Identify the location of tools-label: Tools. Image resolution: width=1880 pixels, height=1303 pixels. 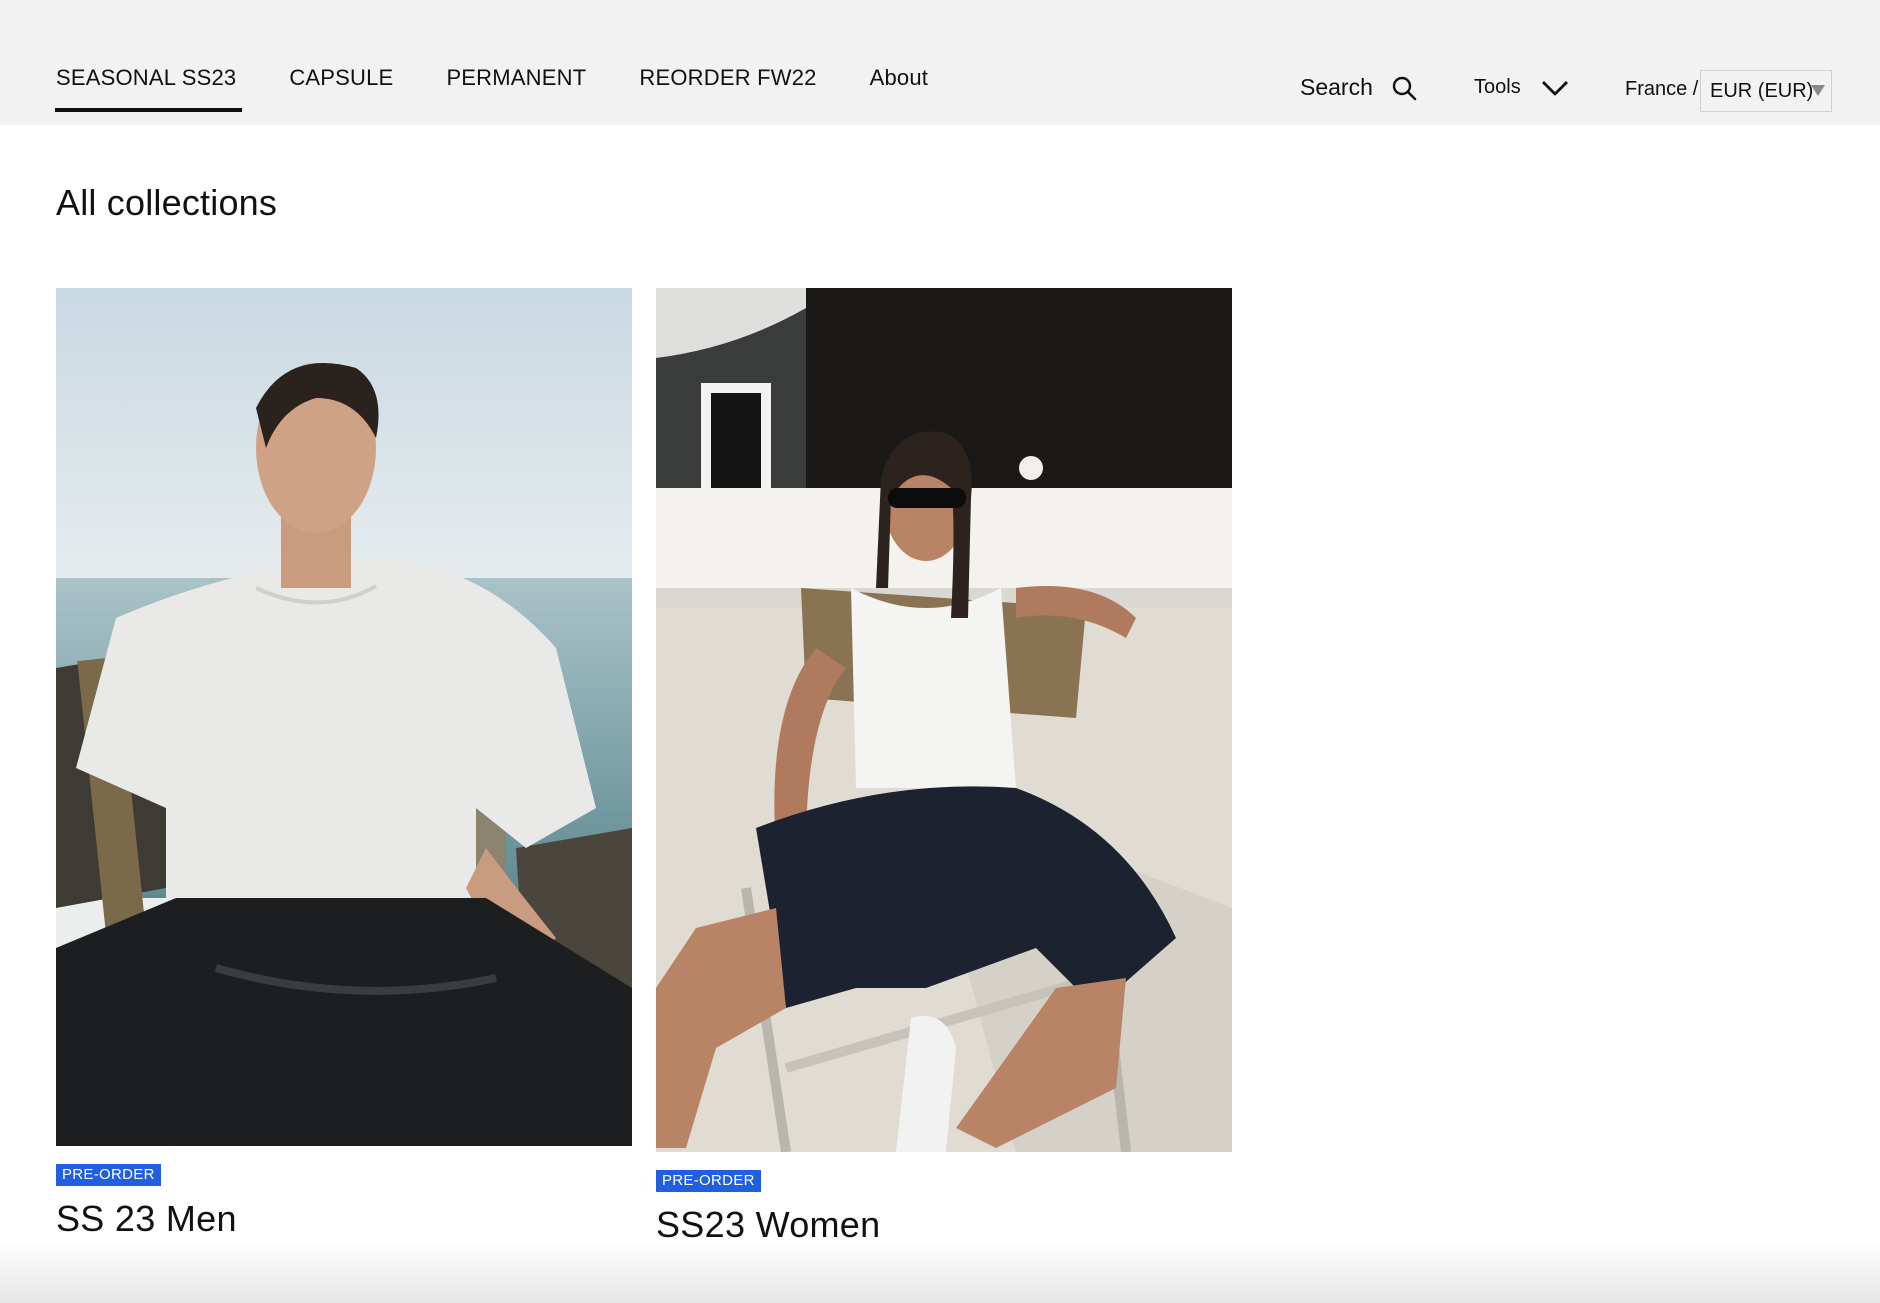
(1497, 87).